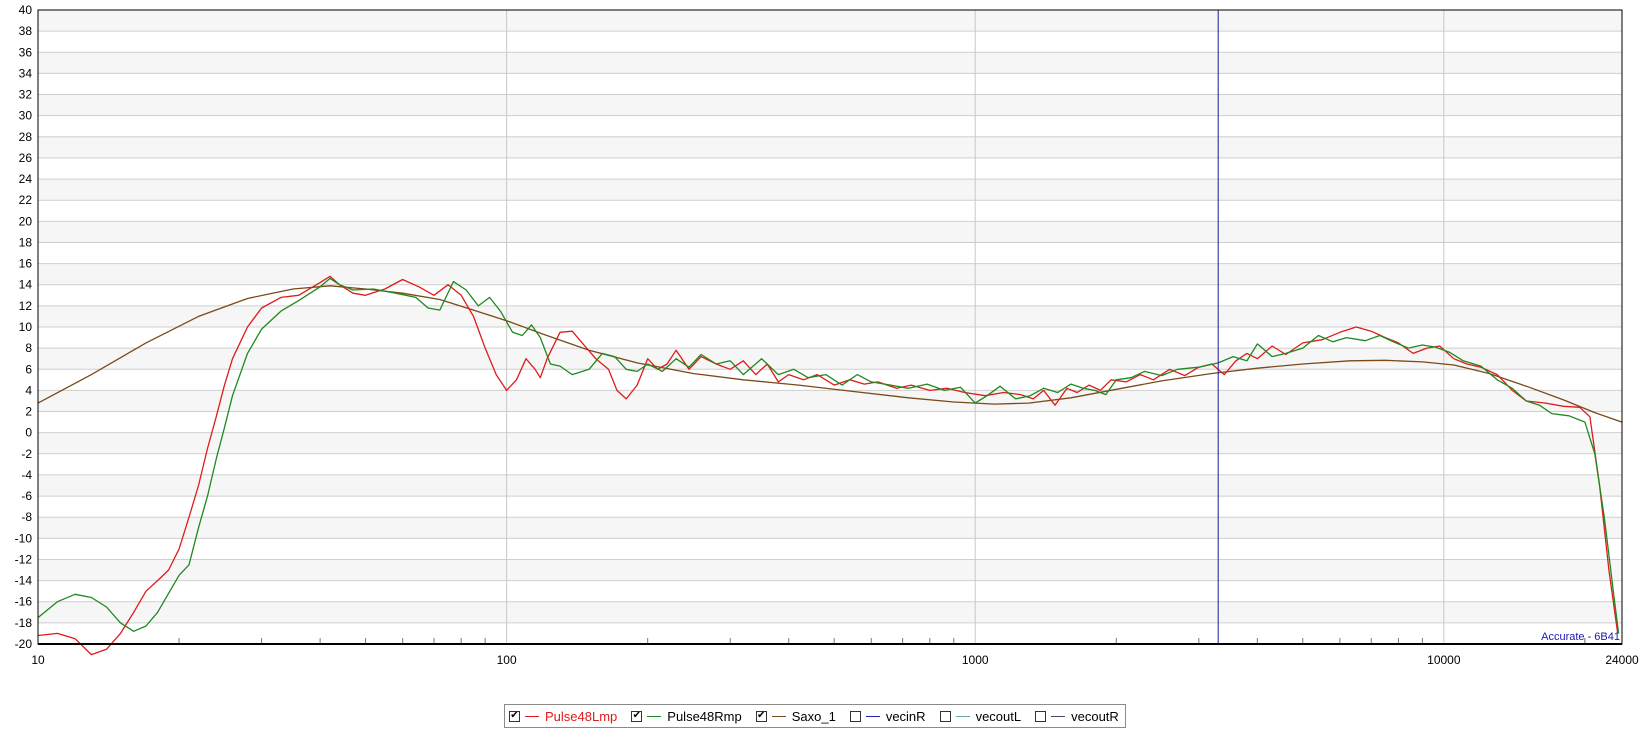  I want to click on y-tick-label: 36, so click(26, 52).